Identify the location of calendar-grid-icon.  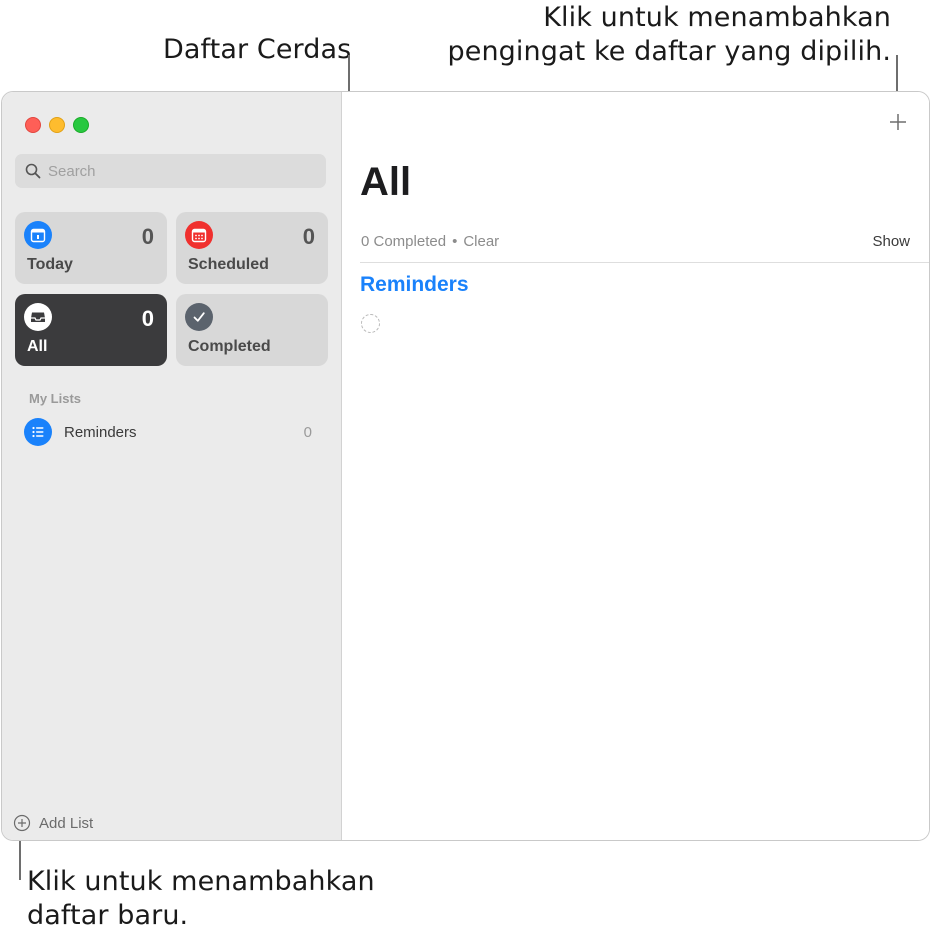
(199, 235).